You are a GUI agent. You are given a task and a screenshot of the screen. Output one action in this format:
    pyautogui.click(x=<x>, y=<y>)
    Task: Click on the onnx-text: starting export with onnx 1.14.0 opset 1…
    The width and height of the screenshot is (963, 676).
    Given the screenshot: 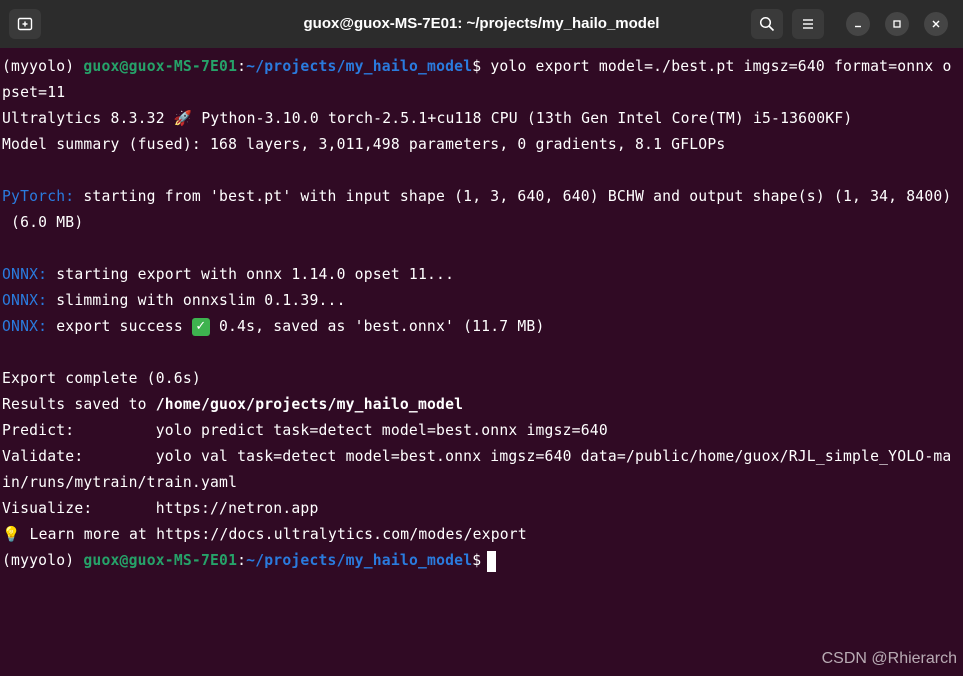 What is the action you would take?
    pyautogui.click(x=251, y=274)
    